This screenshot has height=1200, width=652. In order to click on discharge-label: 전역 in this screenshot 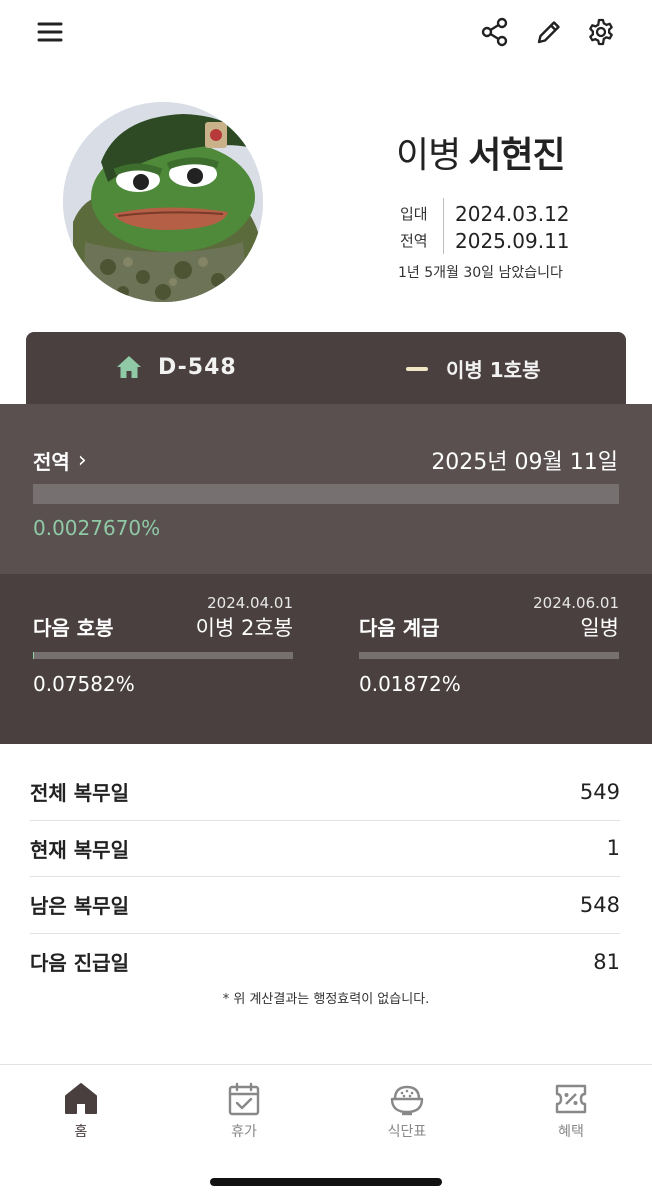, I will do `click(414, 241)`.